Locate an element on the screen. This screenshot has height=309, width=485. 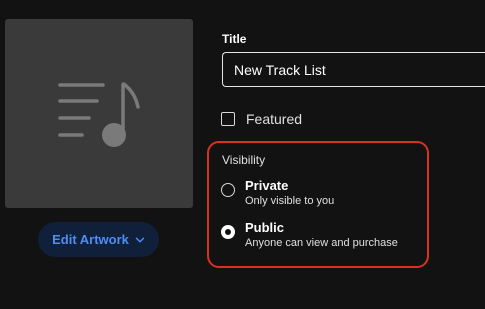
private-title: Private is located at coordinates (267, 185).